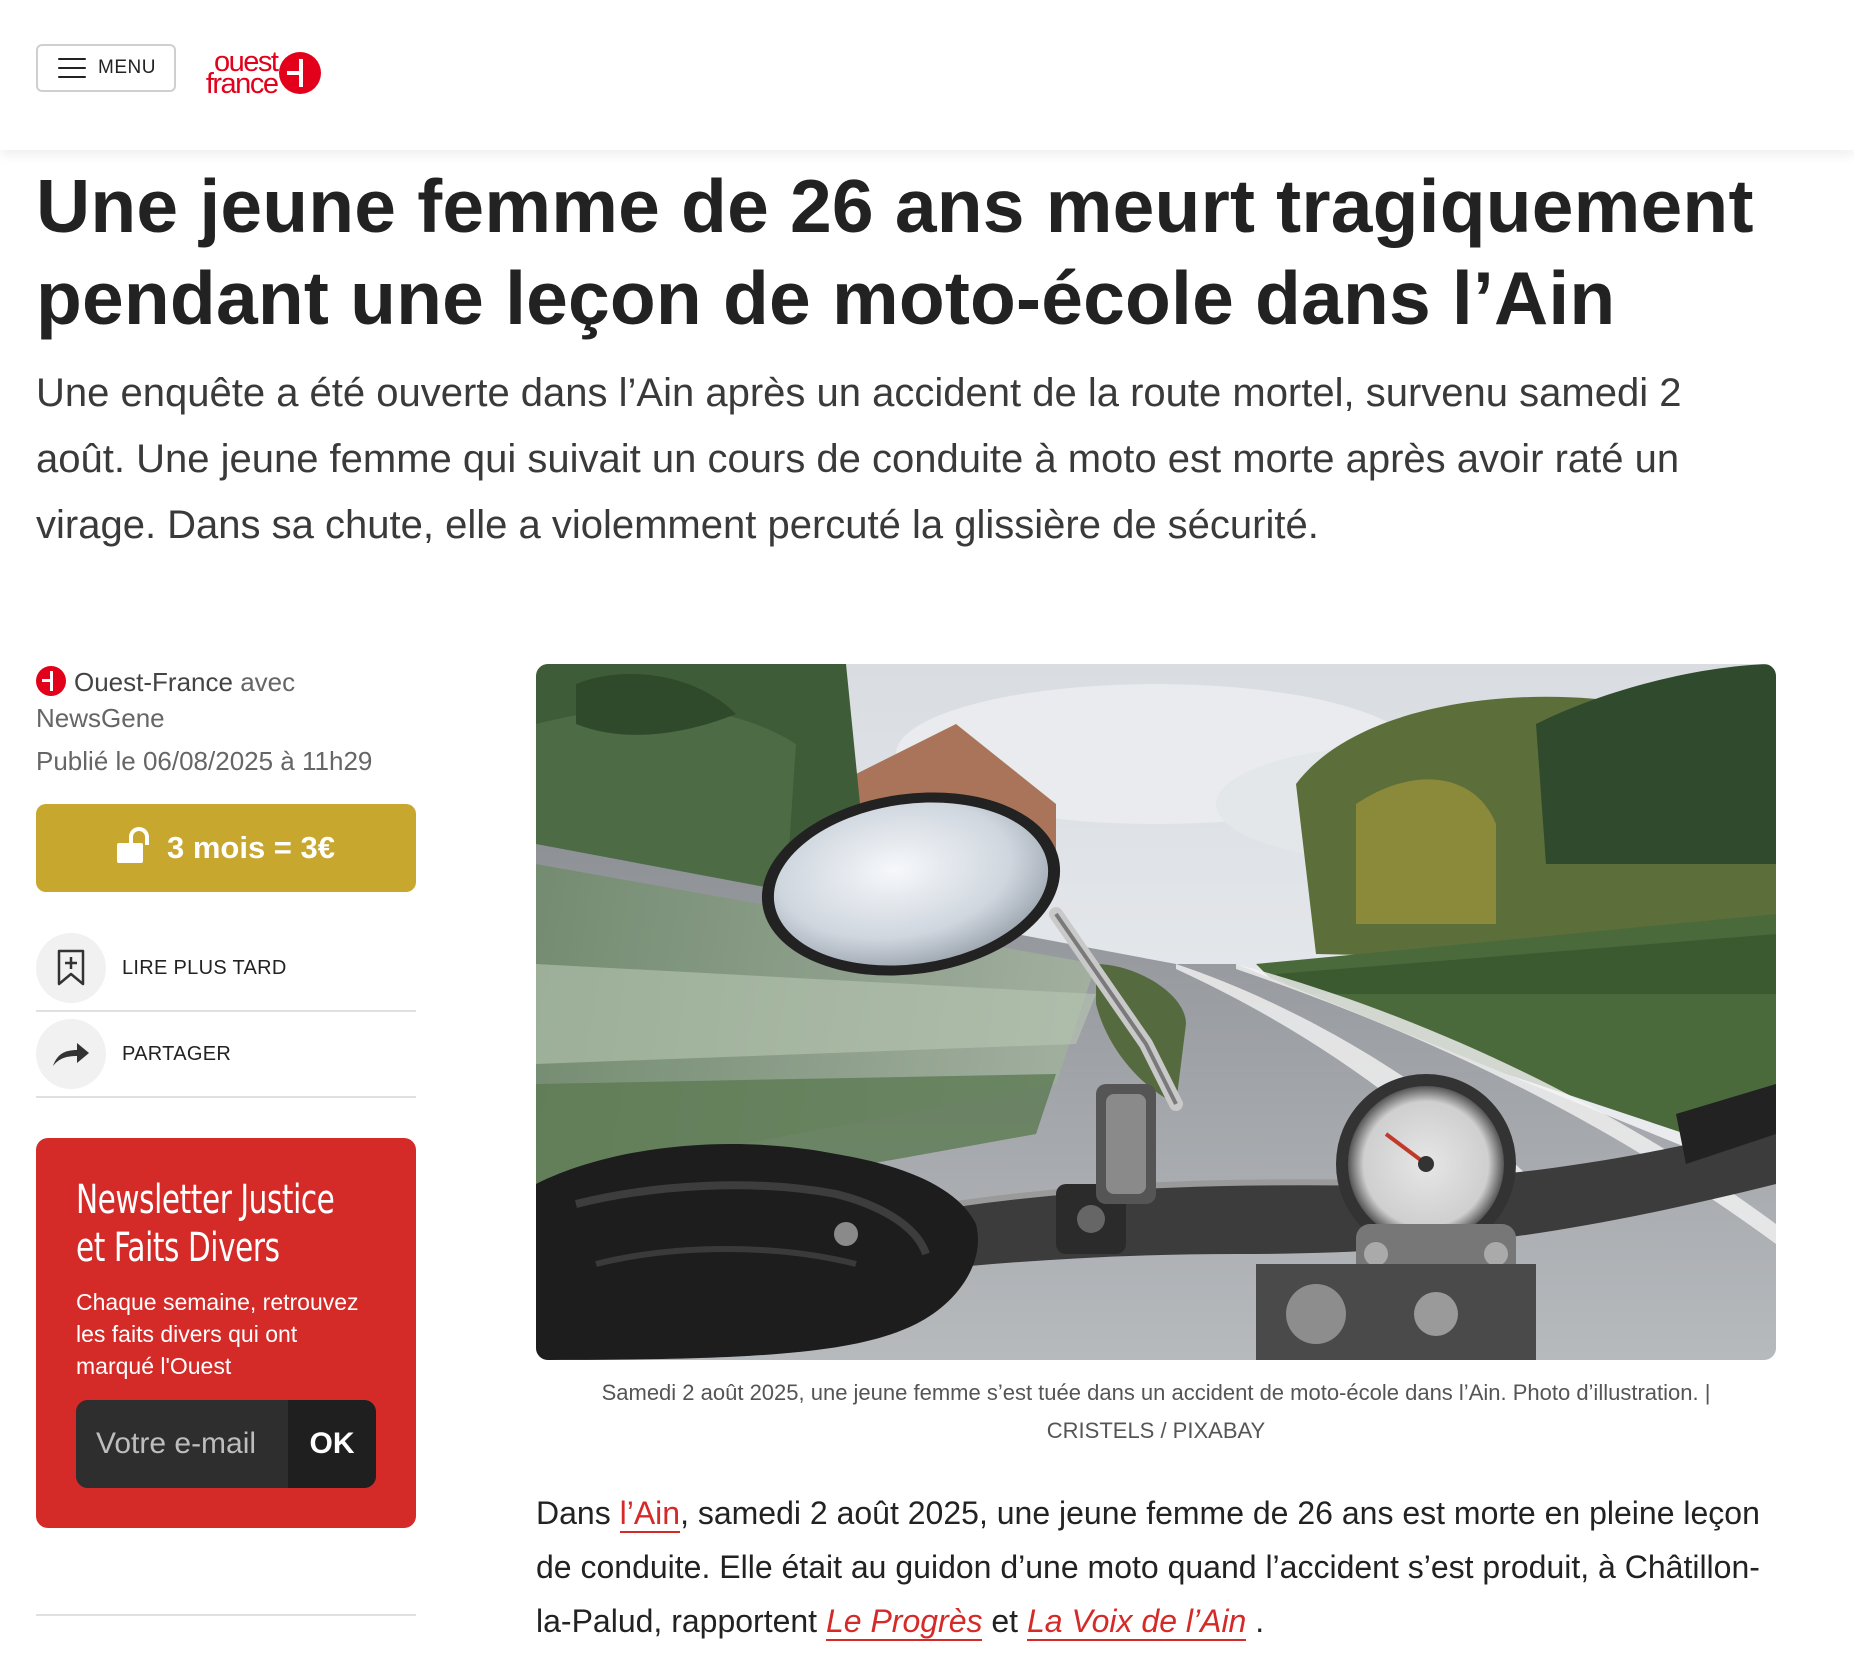  I want to click on link-le-progres: Le Progrès, so click(904, 1622).